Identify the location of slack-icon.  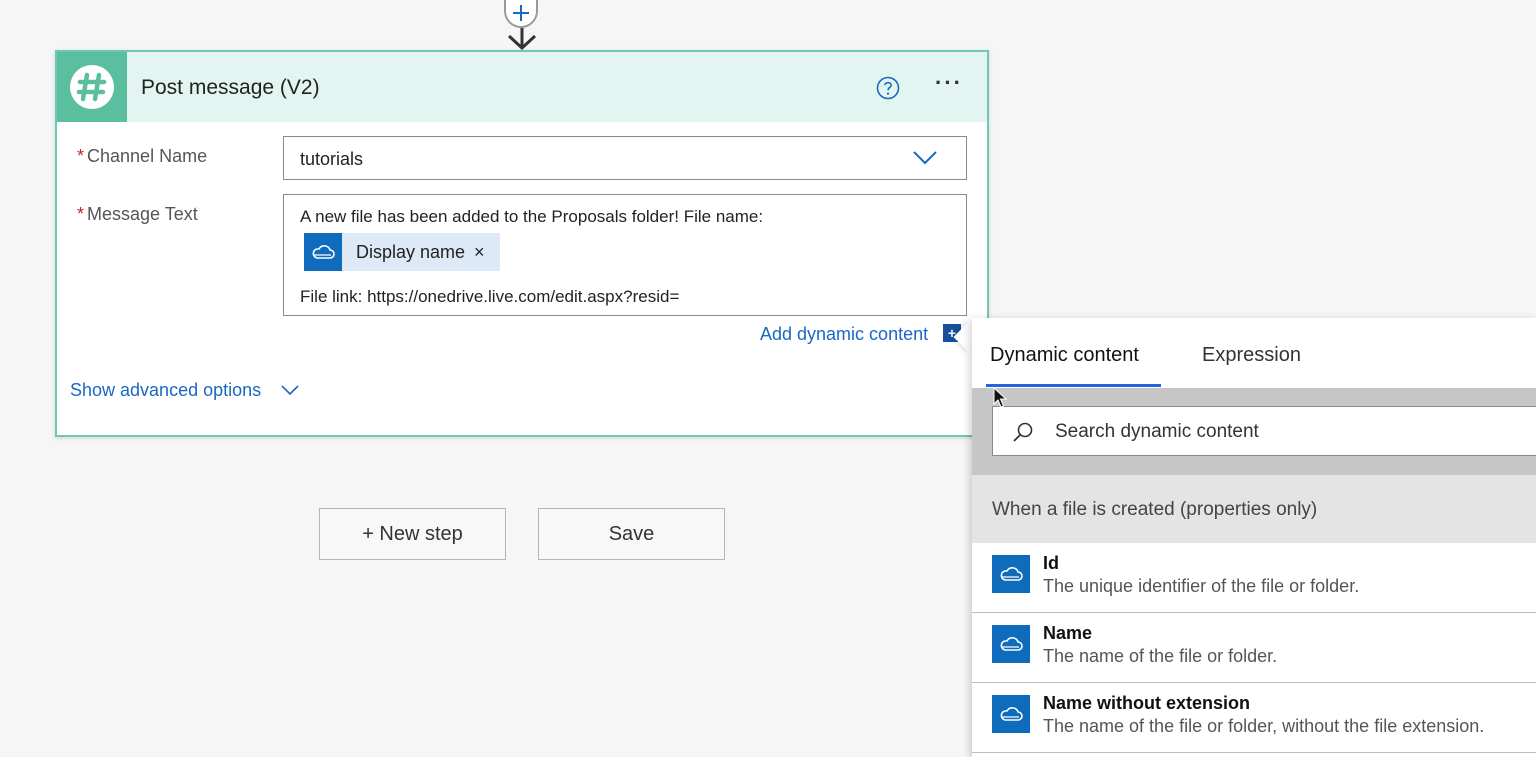
(92, 87).